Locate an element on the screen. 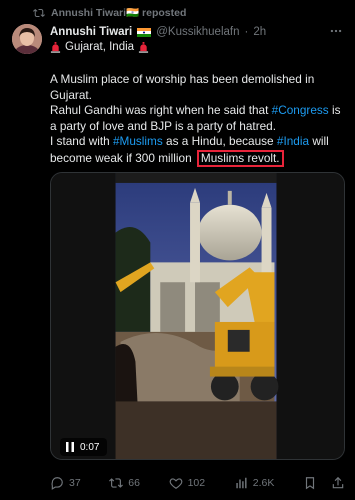  avatar is located at coordinates (27, 39).